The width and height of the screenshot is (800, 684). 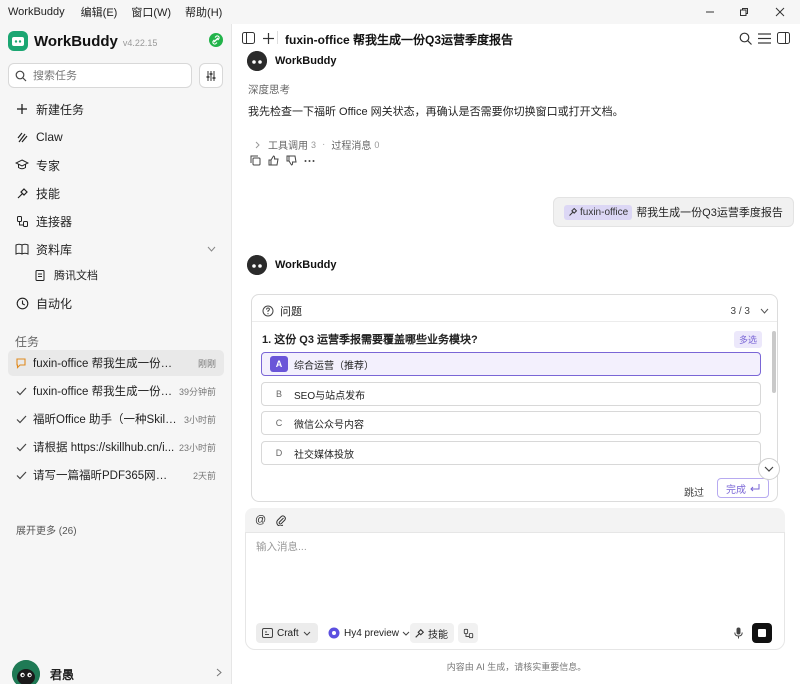 I want to click on nav-label: 自动化, so click(x=54, y=303).